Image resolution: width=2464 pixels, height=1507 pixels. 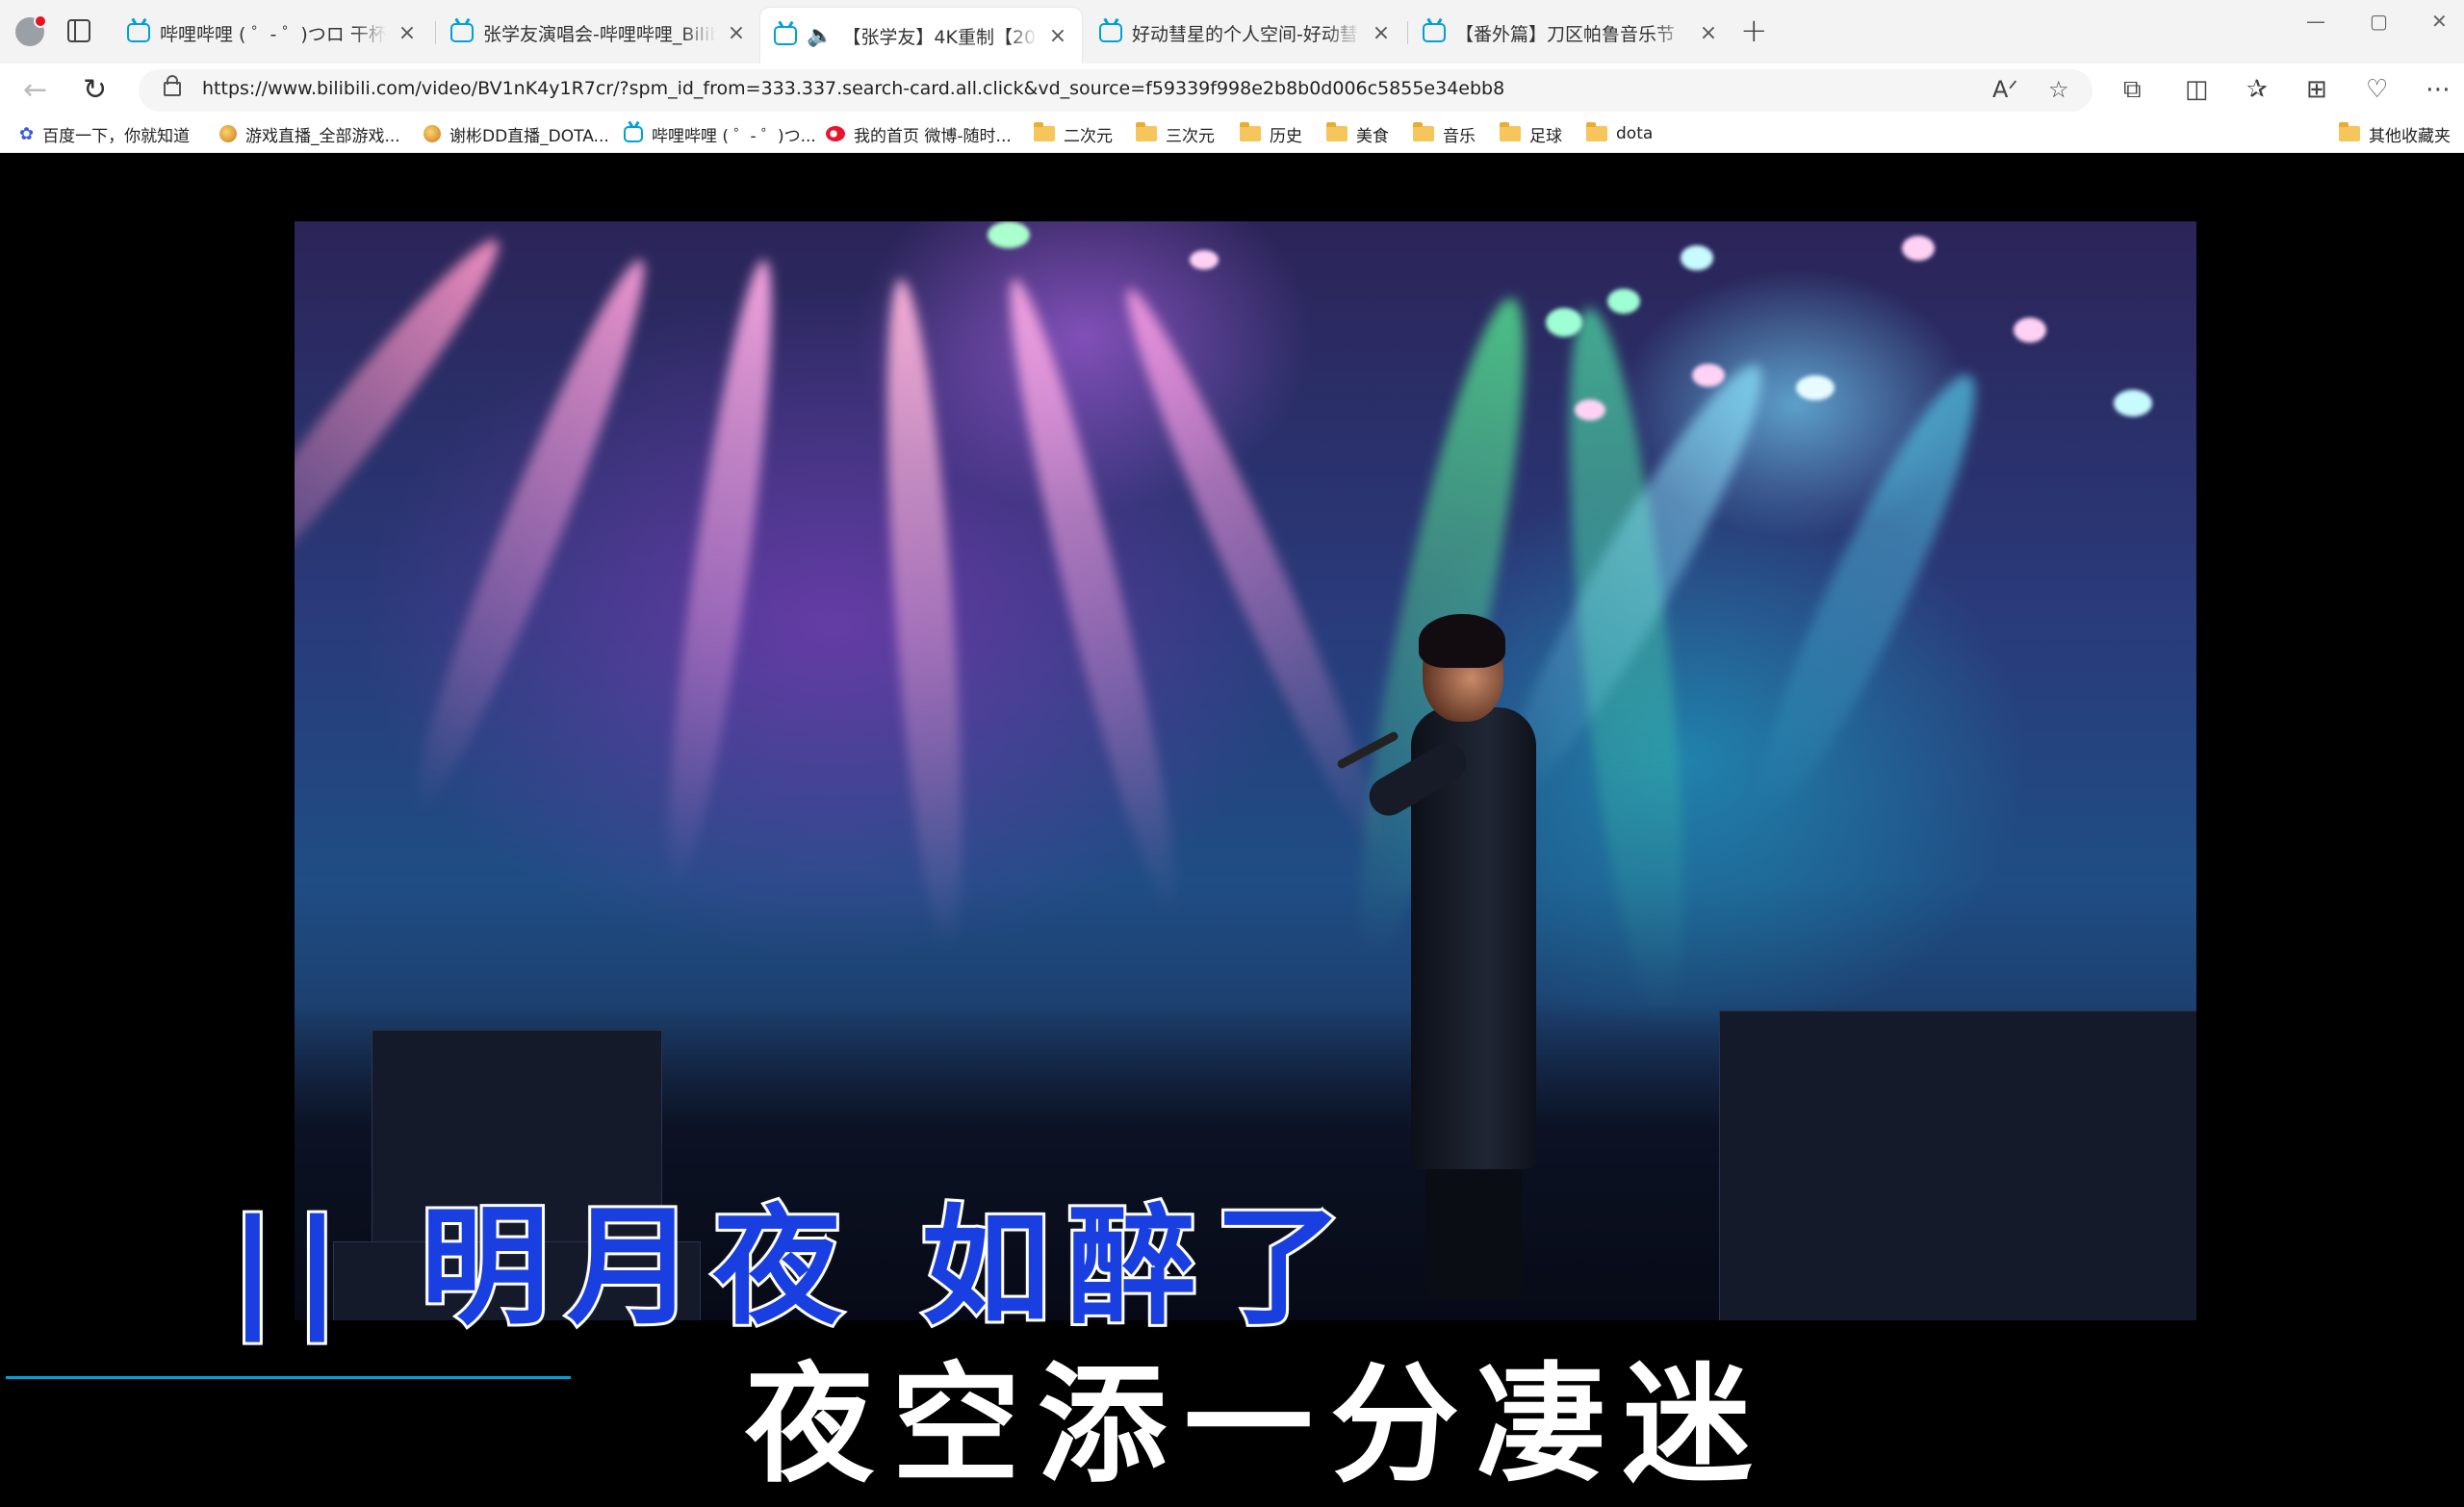 I want to click on collections-icon: ⊞, so click(x=2316, y=89).